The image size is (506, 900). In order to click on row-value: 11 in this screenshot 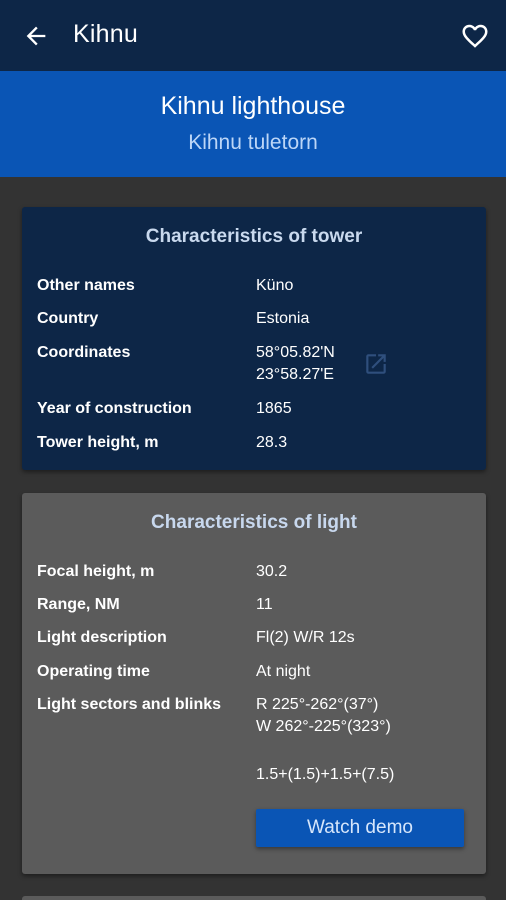, I will do `click(264, 604)`.